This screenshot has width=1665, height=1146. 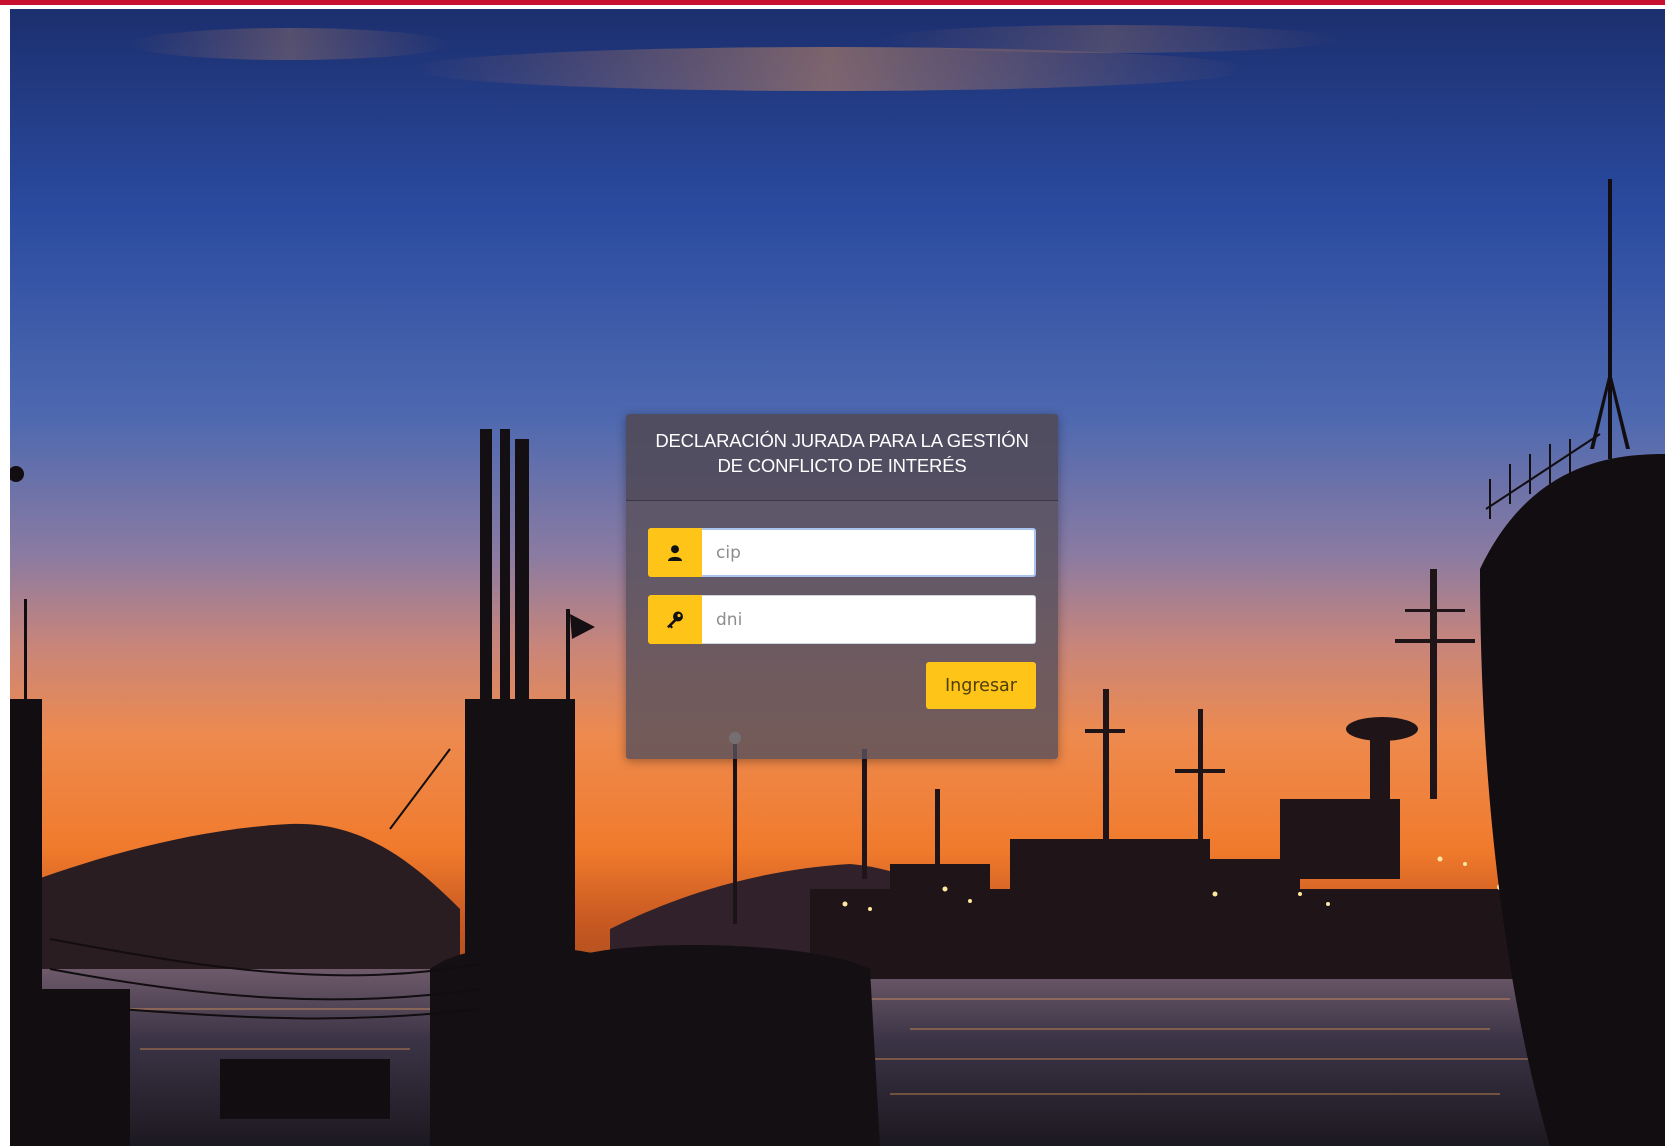 What do you see at coordinates (832, 2) in the screenshot?
I see `top-accent-bar` at bounding box center [832, 2].